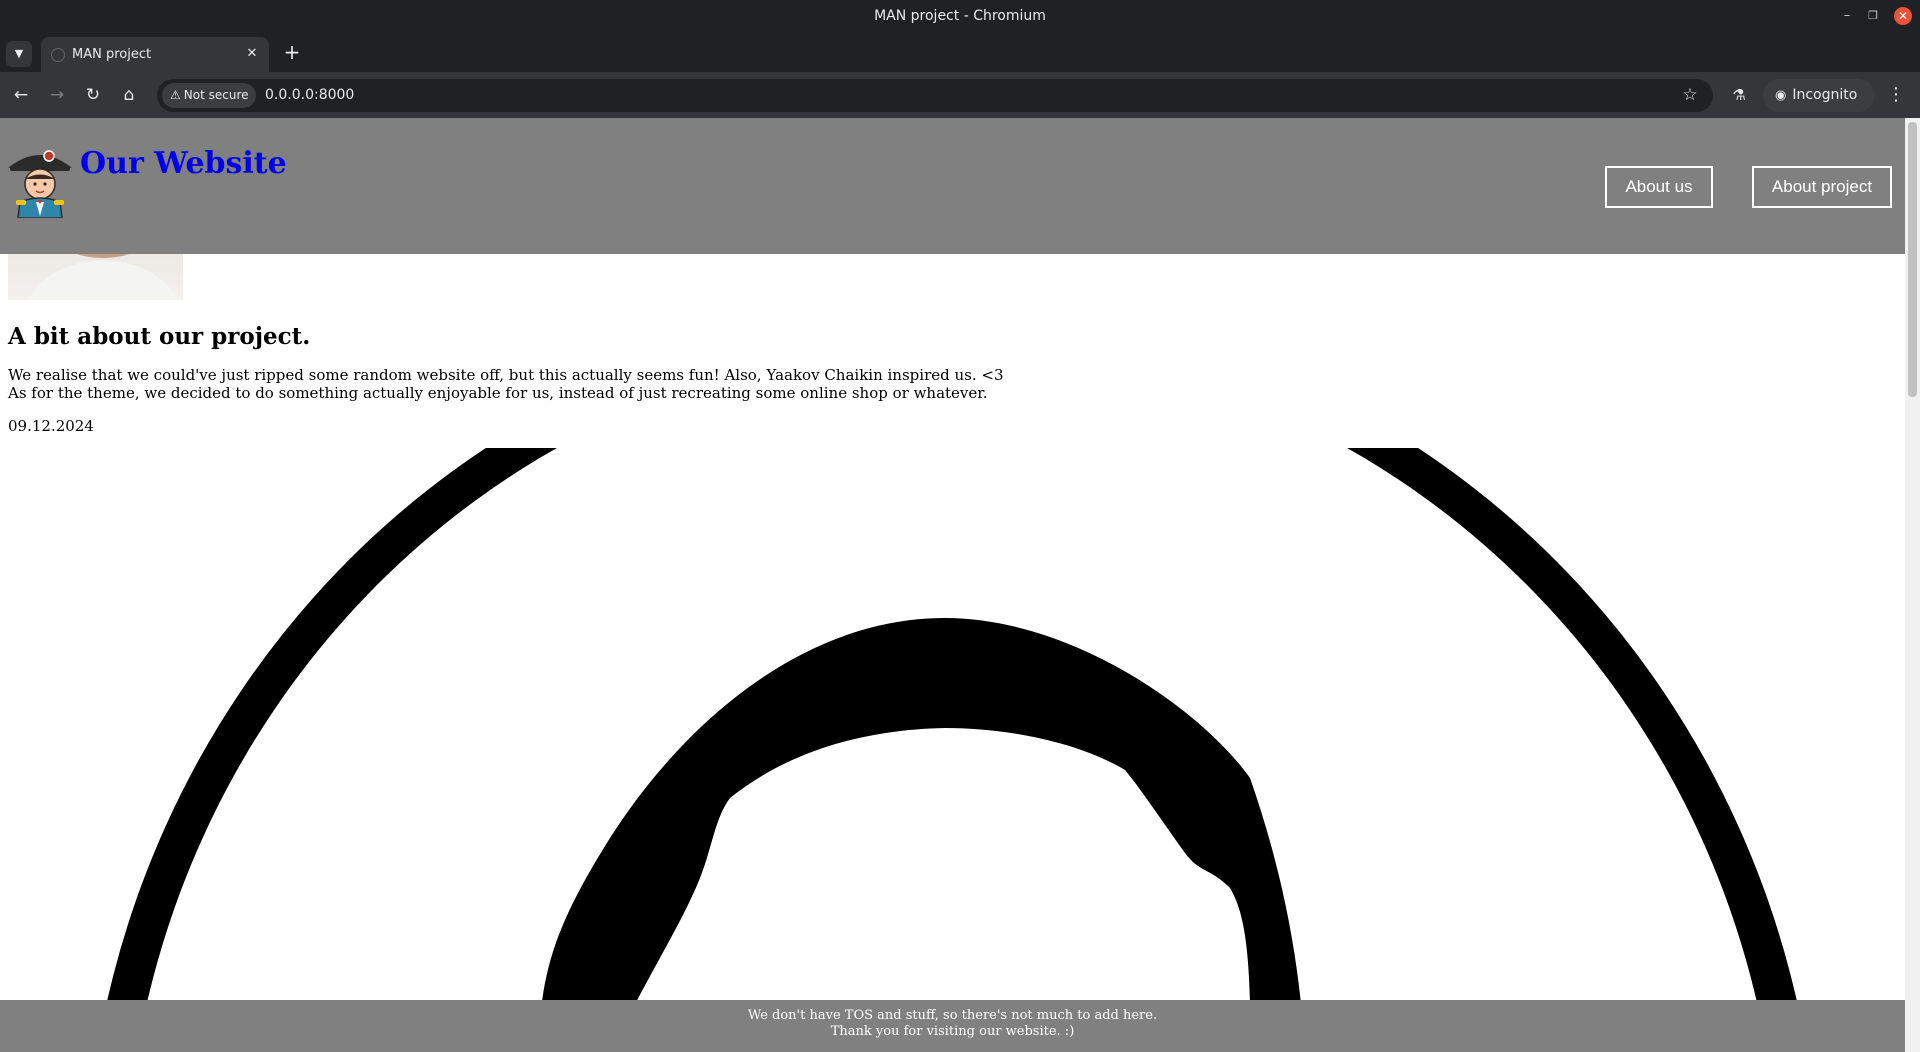 The height and width of the screenshot is (1052, 1920). Describe the element at coordinates (57, 95) in the screenshot. I see `forward-icon: →` at that location.